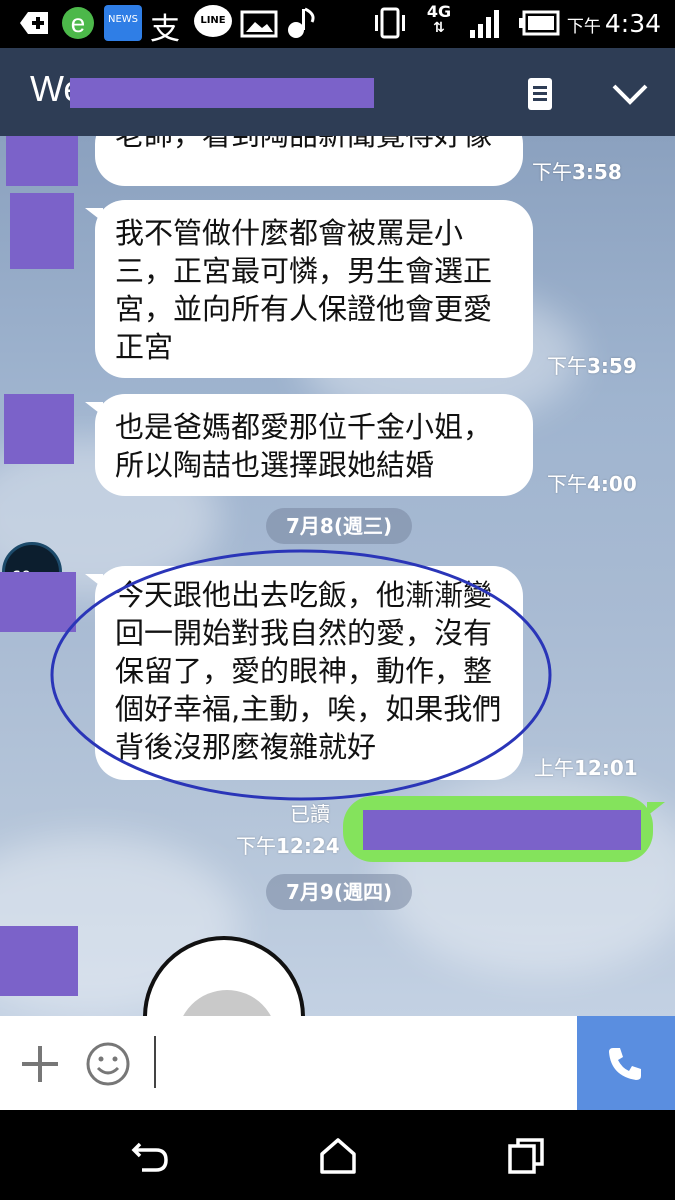 The width and height of the screenshot is (675, 1200). Describe the element at coordinates (304, 446) in the screenshot. I see `message-text: 也是爸媽都愛那位千金小姐，所以陶喆也選擇跟她結婚` at that location.